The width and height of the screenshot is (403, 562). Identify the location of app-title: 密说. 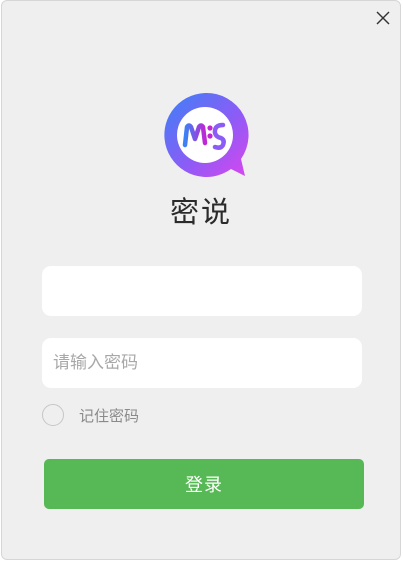
(200, 212).